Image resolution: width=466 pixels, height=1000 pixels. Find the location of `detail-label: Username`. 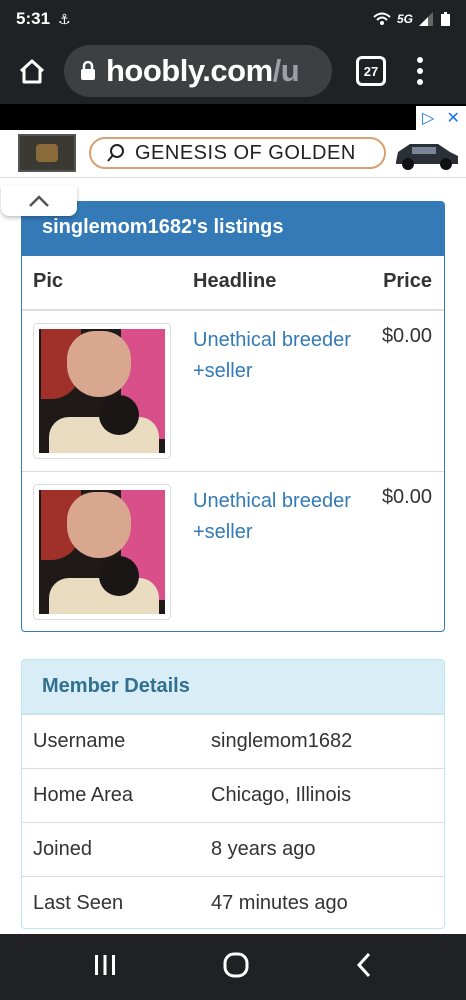

detail-label: Username is located at coordinates (79, 741).